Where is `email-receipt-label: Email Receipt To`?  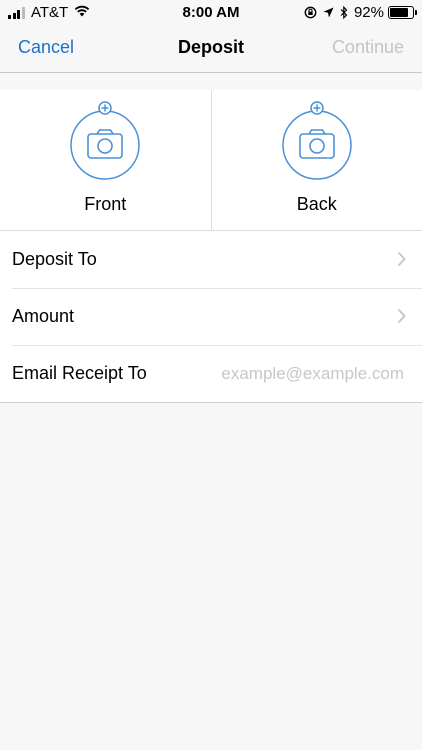
email-receipt-label: Email Receipt To is located at coordinates (79, 373).